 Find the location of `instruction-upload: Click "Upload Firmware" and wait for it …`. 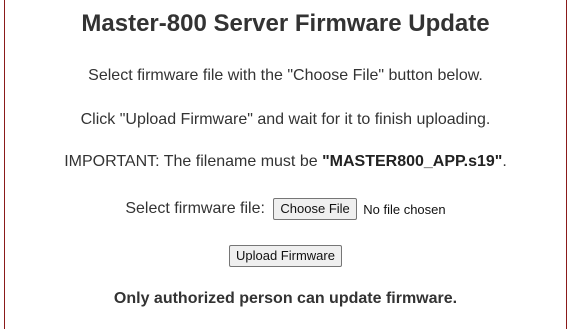

instruction-upload: Click "Upload Firmware" and wait for it … is located at coordinates (285, 119).